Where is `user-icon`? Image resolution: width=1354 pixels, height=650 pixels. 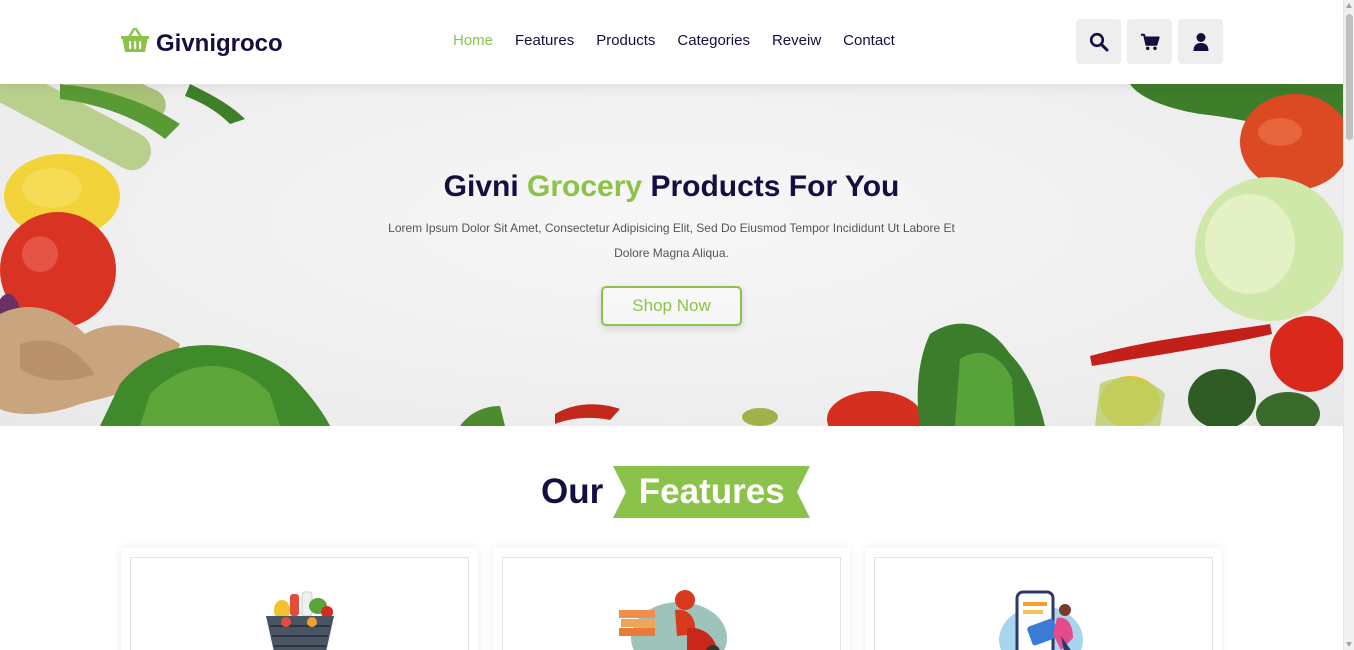 user-icon is located at coordinates (1200, 41).